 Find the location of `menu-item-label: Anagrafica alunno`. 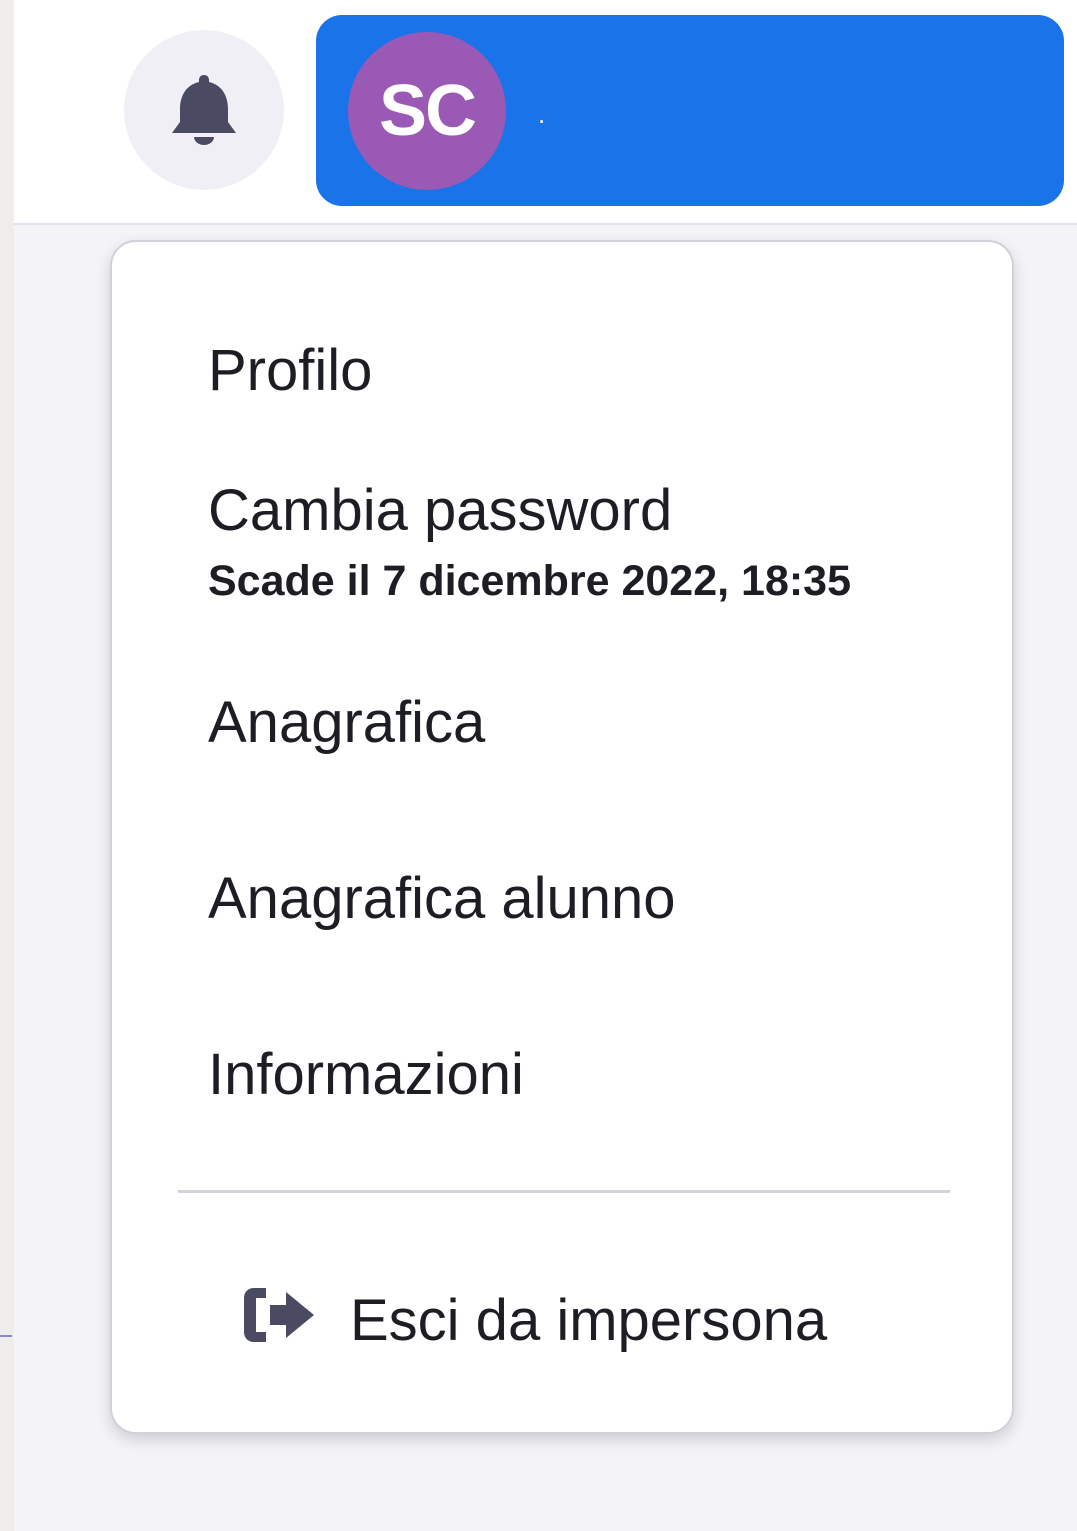

menu-item-label: Anagrafica alunno is located at coordinates (442, 898).